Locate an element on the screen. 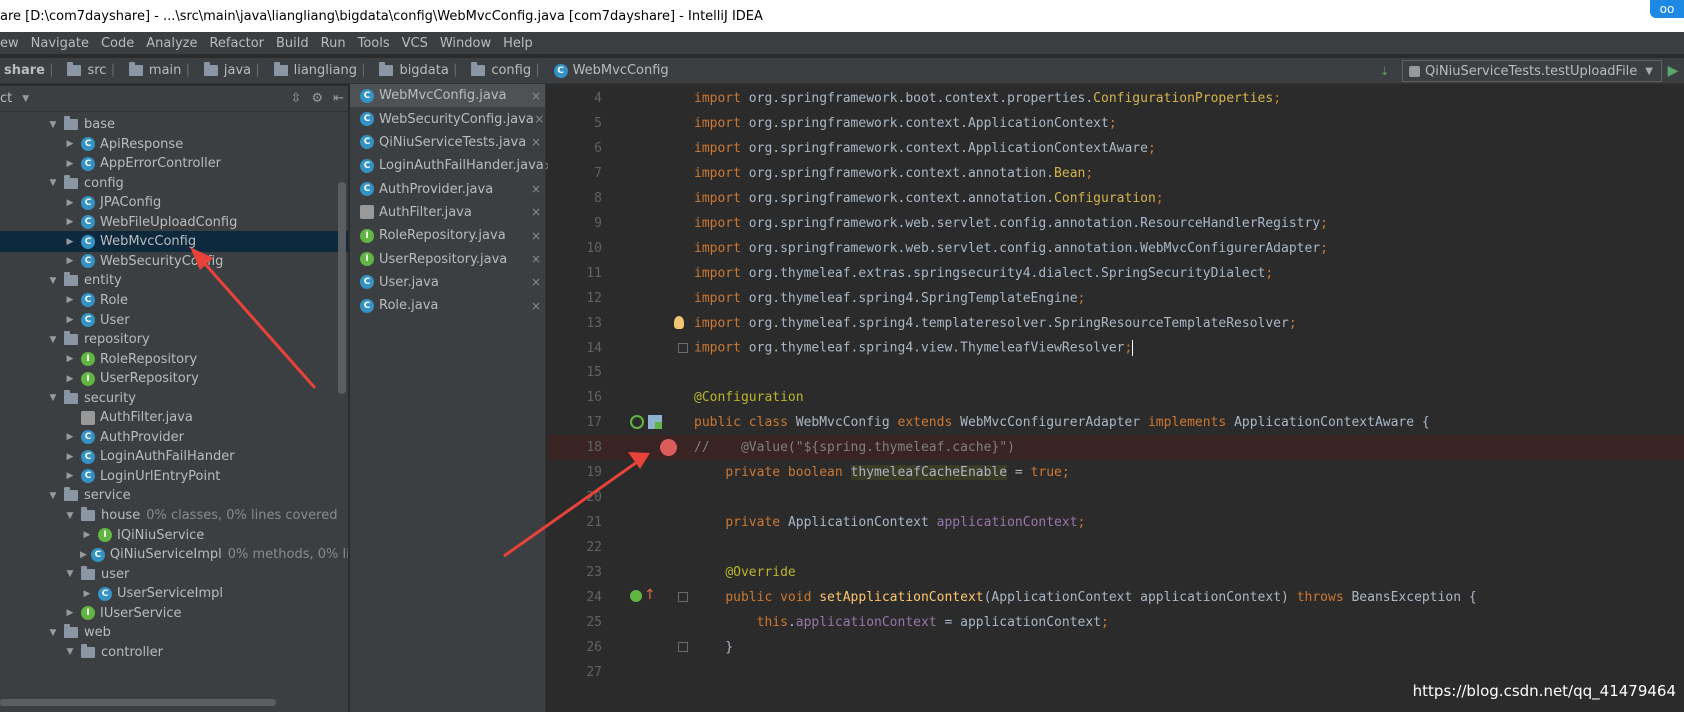 This screenshot has height=712, width=1684. tree-item: ▼ config is located at coordinates (174, 183).